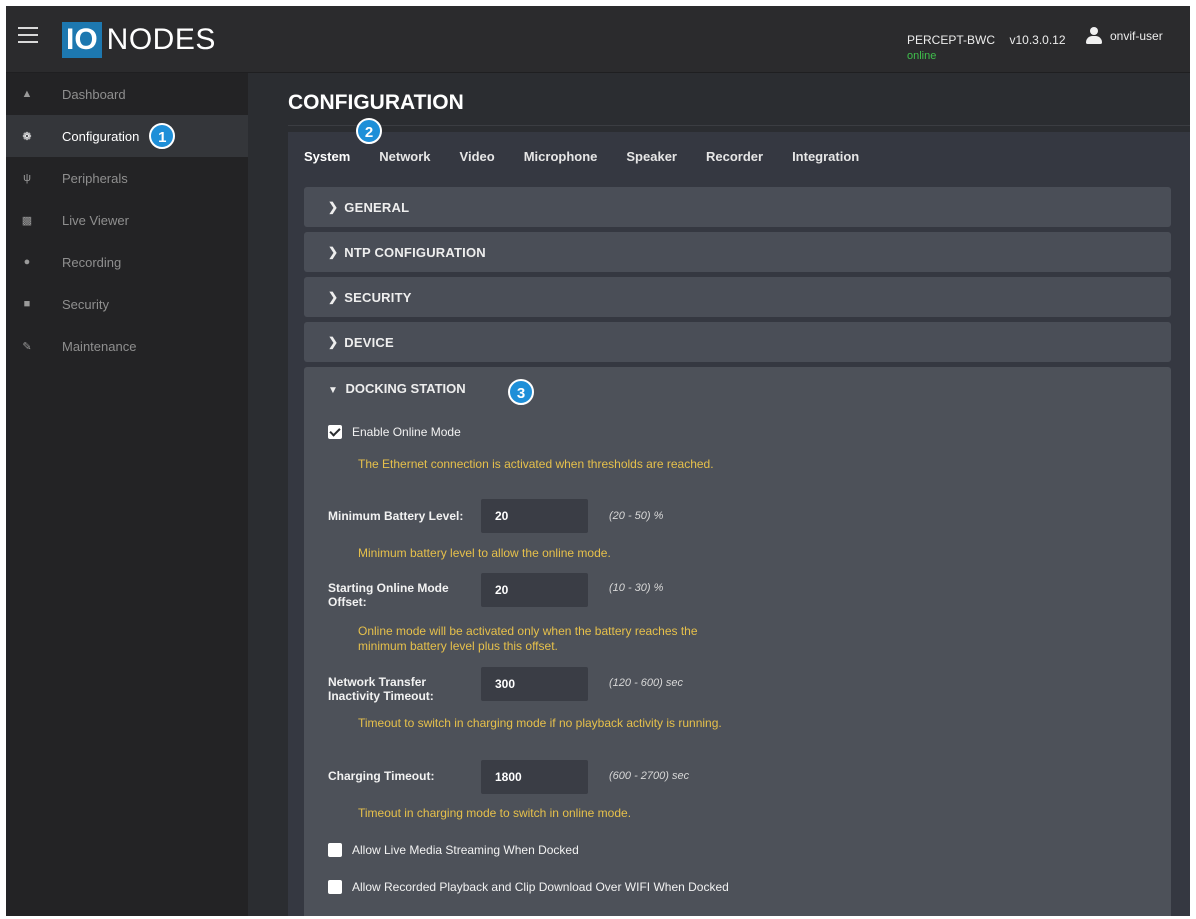  I want to click on sidebar-item-dashboard: ▲ Dashboard, so click(127, 94).